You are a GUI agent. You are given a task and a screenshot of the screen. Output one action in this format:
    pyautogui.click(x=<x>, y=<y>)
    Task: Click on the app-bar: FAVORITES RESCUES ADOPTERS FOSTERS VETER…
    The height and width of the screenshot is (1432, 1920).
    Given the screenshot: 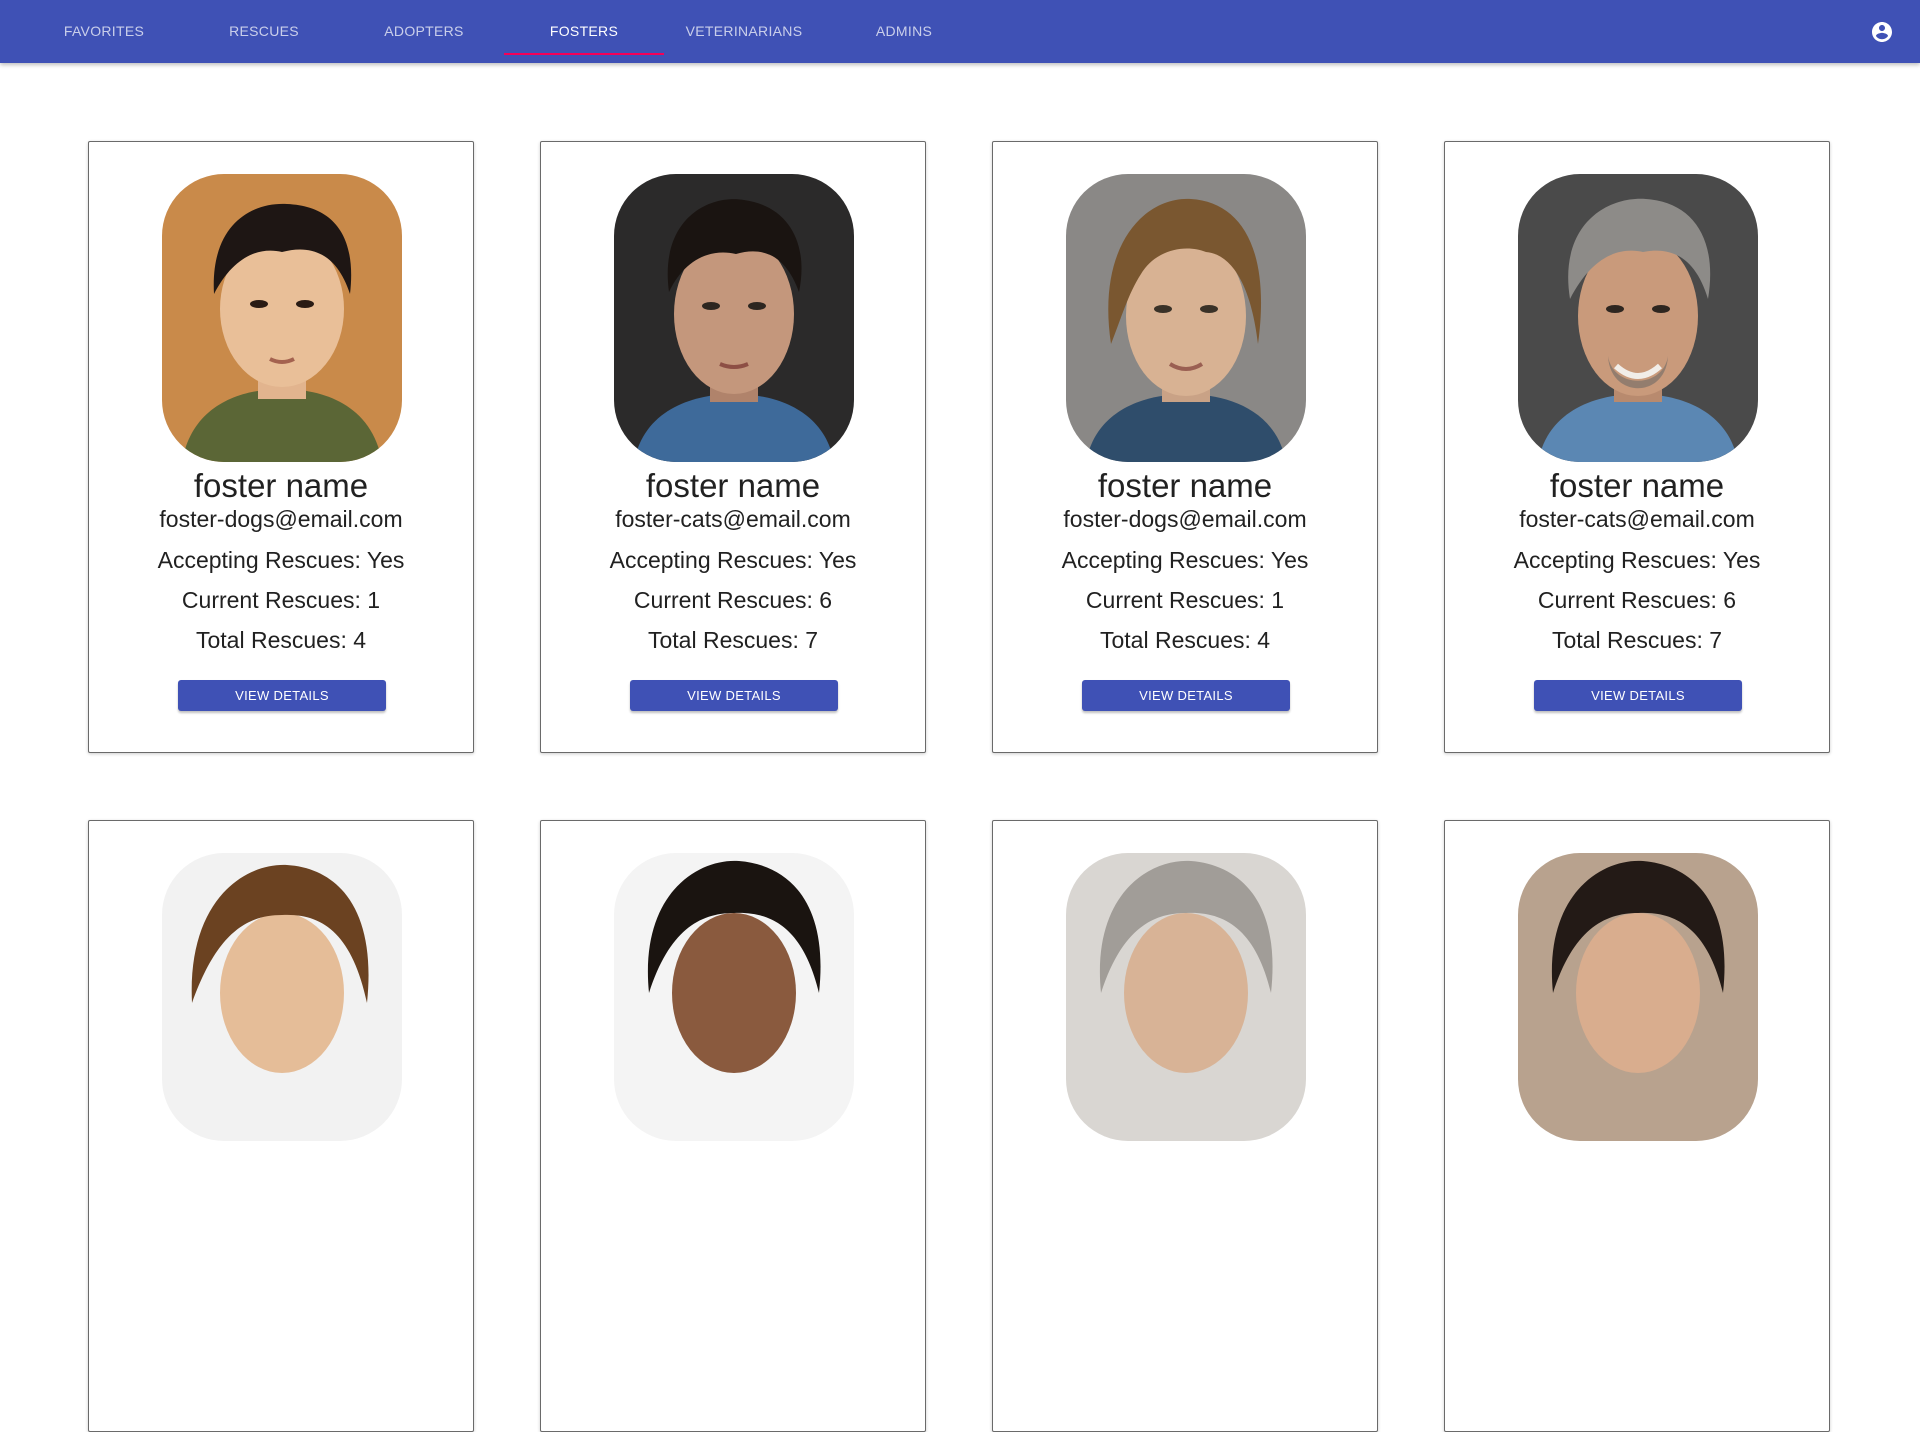 What is the action you would take?
    pyautogui.click(x=960, y=31)
    